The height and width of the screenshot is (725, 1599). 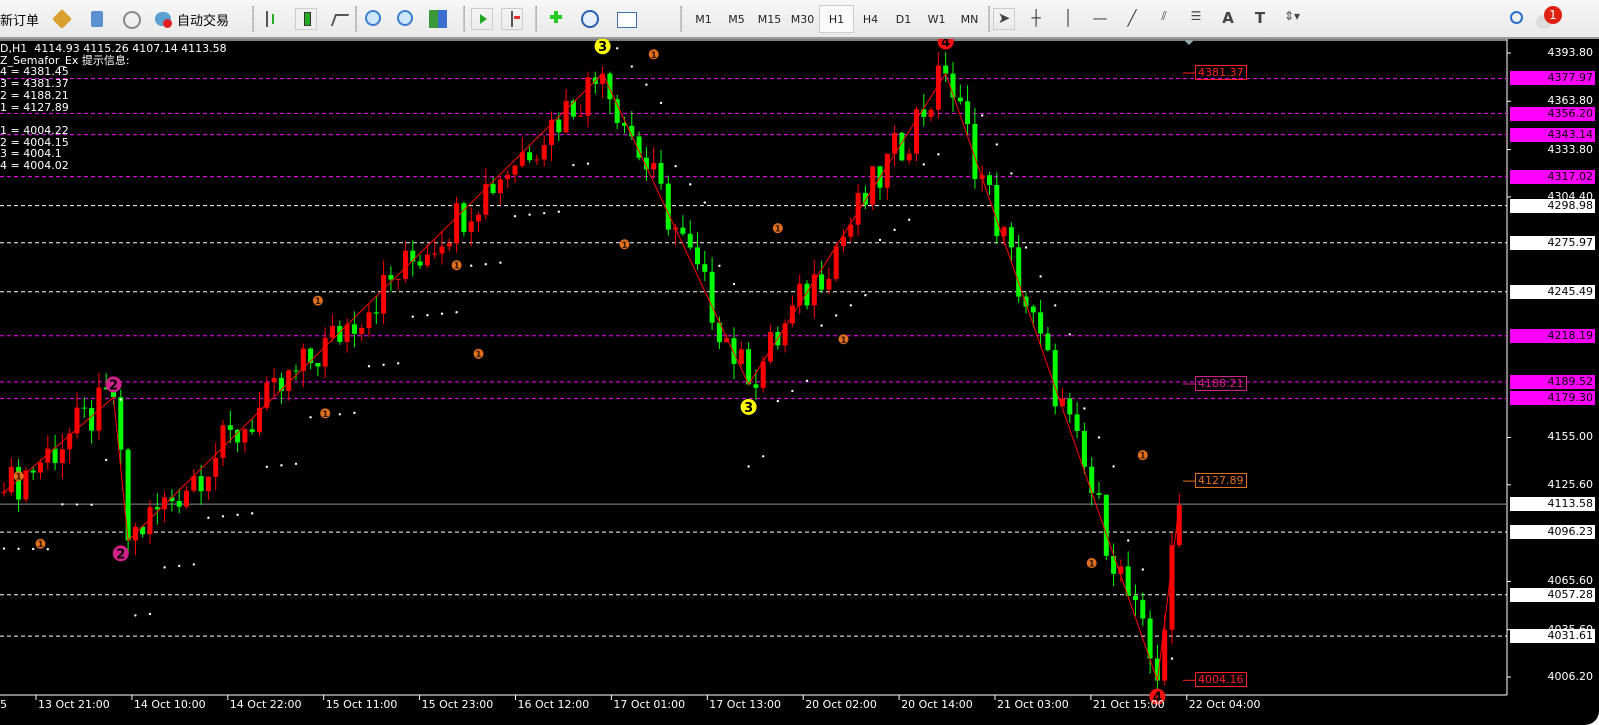 I want to click on templates-icon, so click(x=626, y=19).